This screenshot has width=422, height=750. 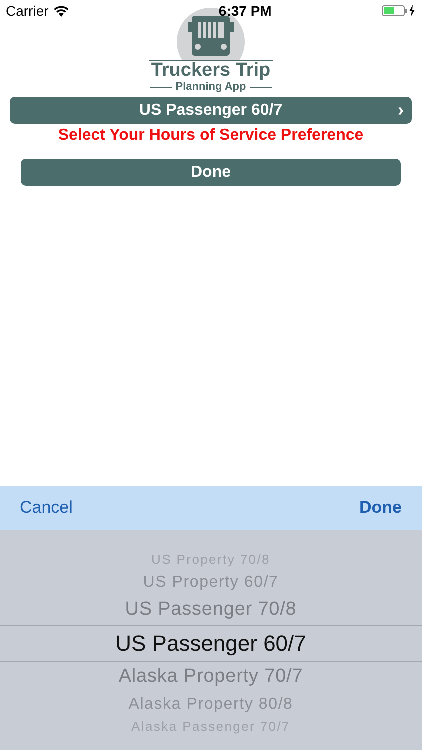 What do you see at coordinates (211, 643) in the screenshot?
I see `picker-option: US Passenger 60/7` at bounding box center [211, 643].